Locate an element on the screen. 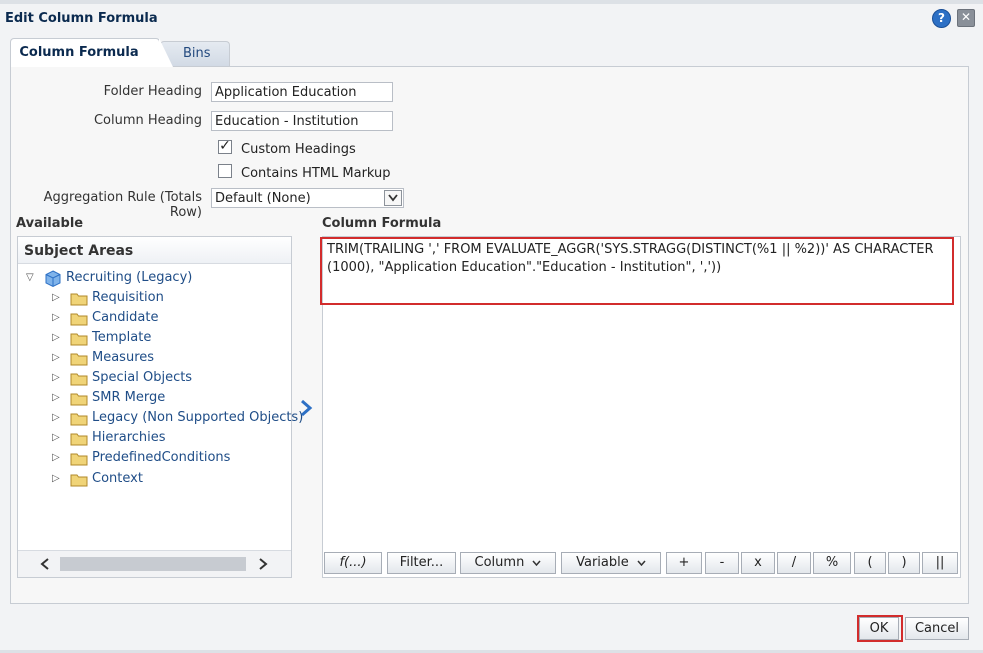 This screenshot has height=653, width=983. close-paren-button: ) is located at coordinates (904, 563).